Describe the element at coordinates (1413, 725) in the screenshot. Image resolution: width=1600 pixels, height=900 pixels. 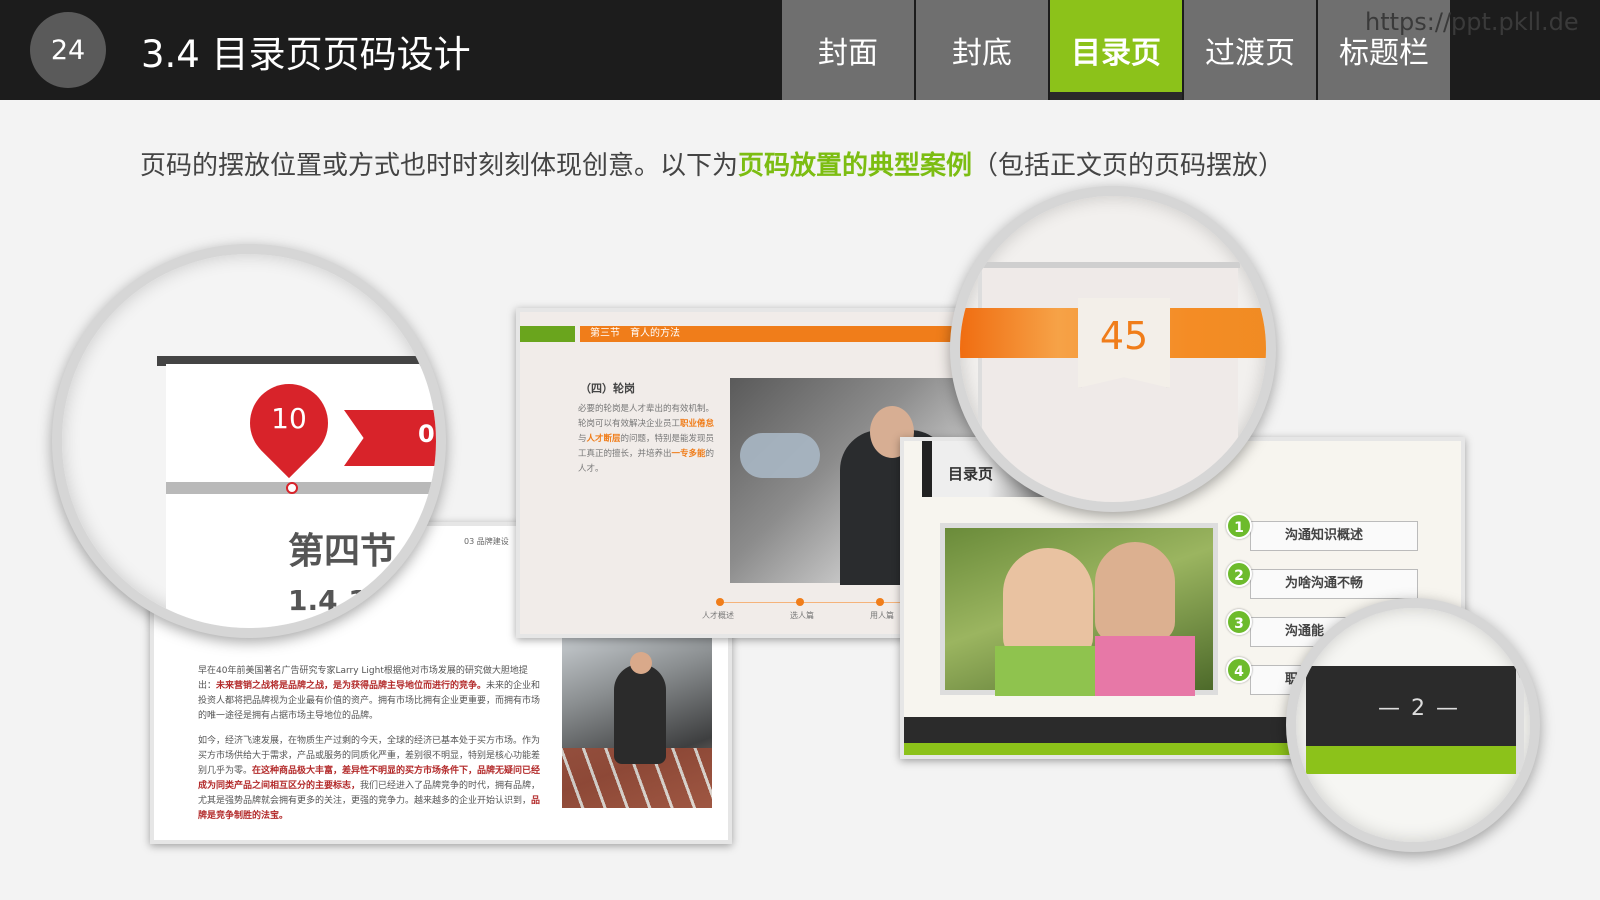
I see `magnifier-footer-pagination: — 2 —` at that location.